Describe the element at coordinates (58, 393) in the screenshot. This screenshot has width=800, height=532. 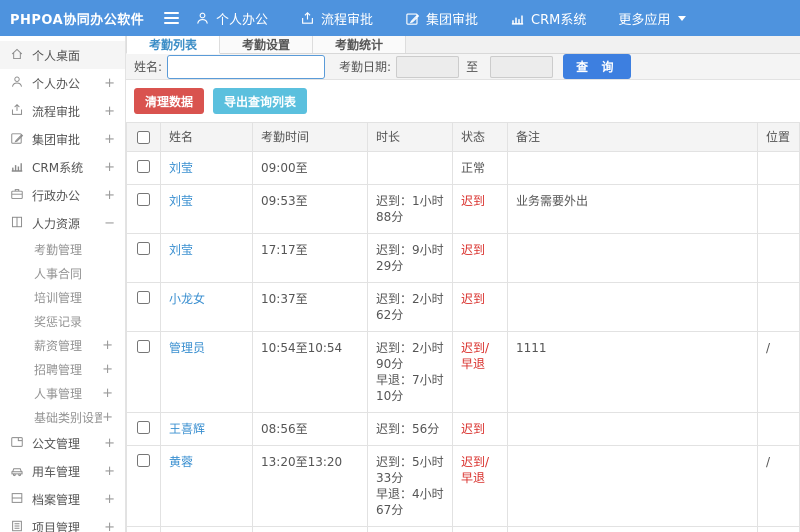
I see `sidebar-subitem-label: 人事管理` at that location.